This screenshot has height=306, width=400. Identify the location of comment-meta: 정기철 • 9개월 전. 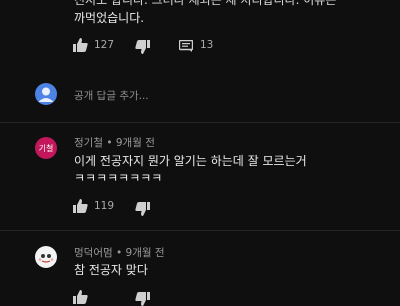
(114, 143).